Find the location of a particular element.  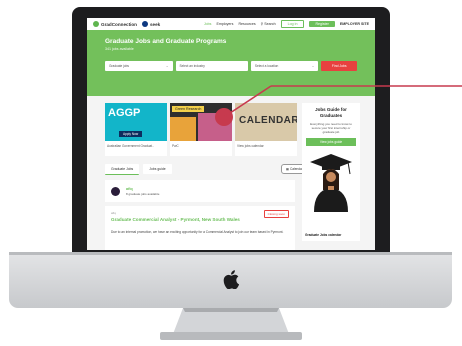

pwc-photo is located at coordinates (215, 127).